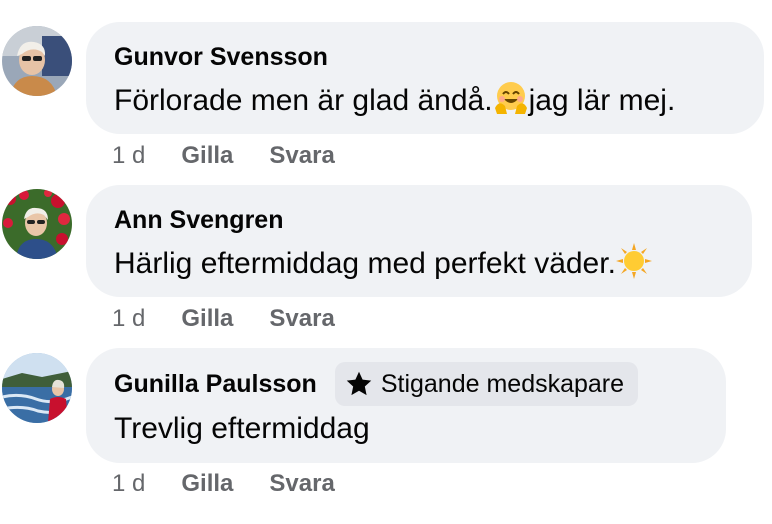  Describe the element at coordinates (406, 429) in the screenshot. I see `comment-text: Trevlig eftermiddag` at that location.